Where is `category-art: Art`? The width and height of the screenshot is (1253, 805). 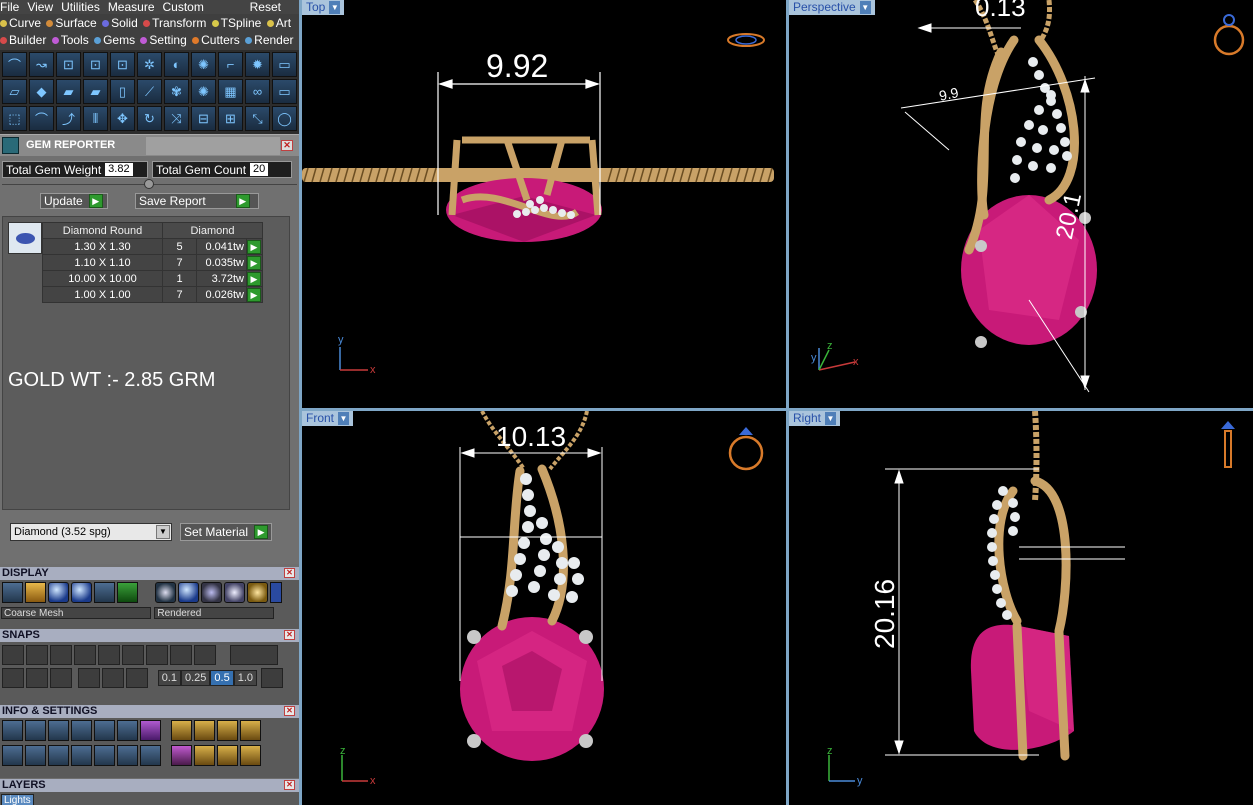 category-art: Art is located at coordinates (278, 23).